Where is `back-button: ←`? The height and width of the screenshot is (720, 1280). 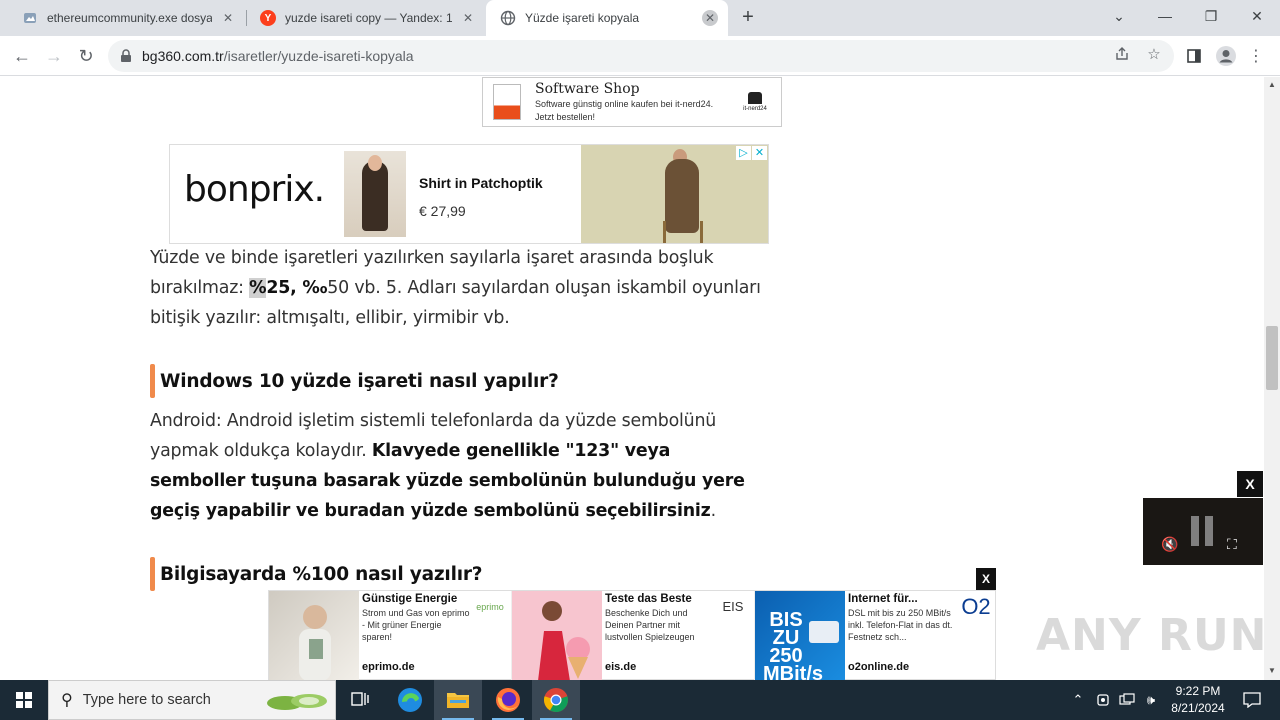 back-button: ← is located at coordinates (22, 56).